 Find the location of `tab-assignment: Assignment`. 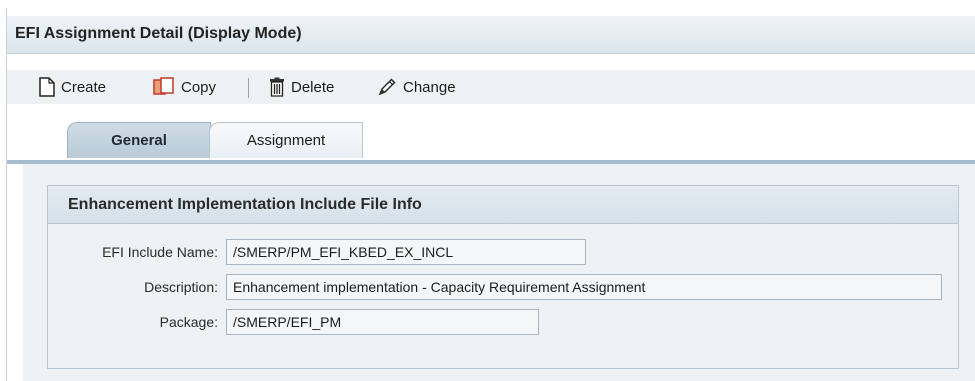

tab-assignment: Assignment is located at coordinates (286, 140).